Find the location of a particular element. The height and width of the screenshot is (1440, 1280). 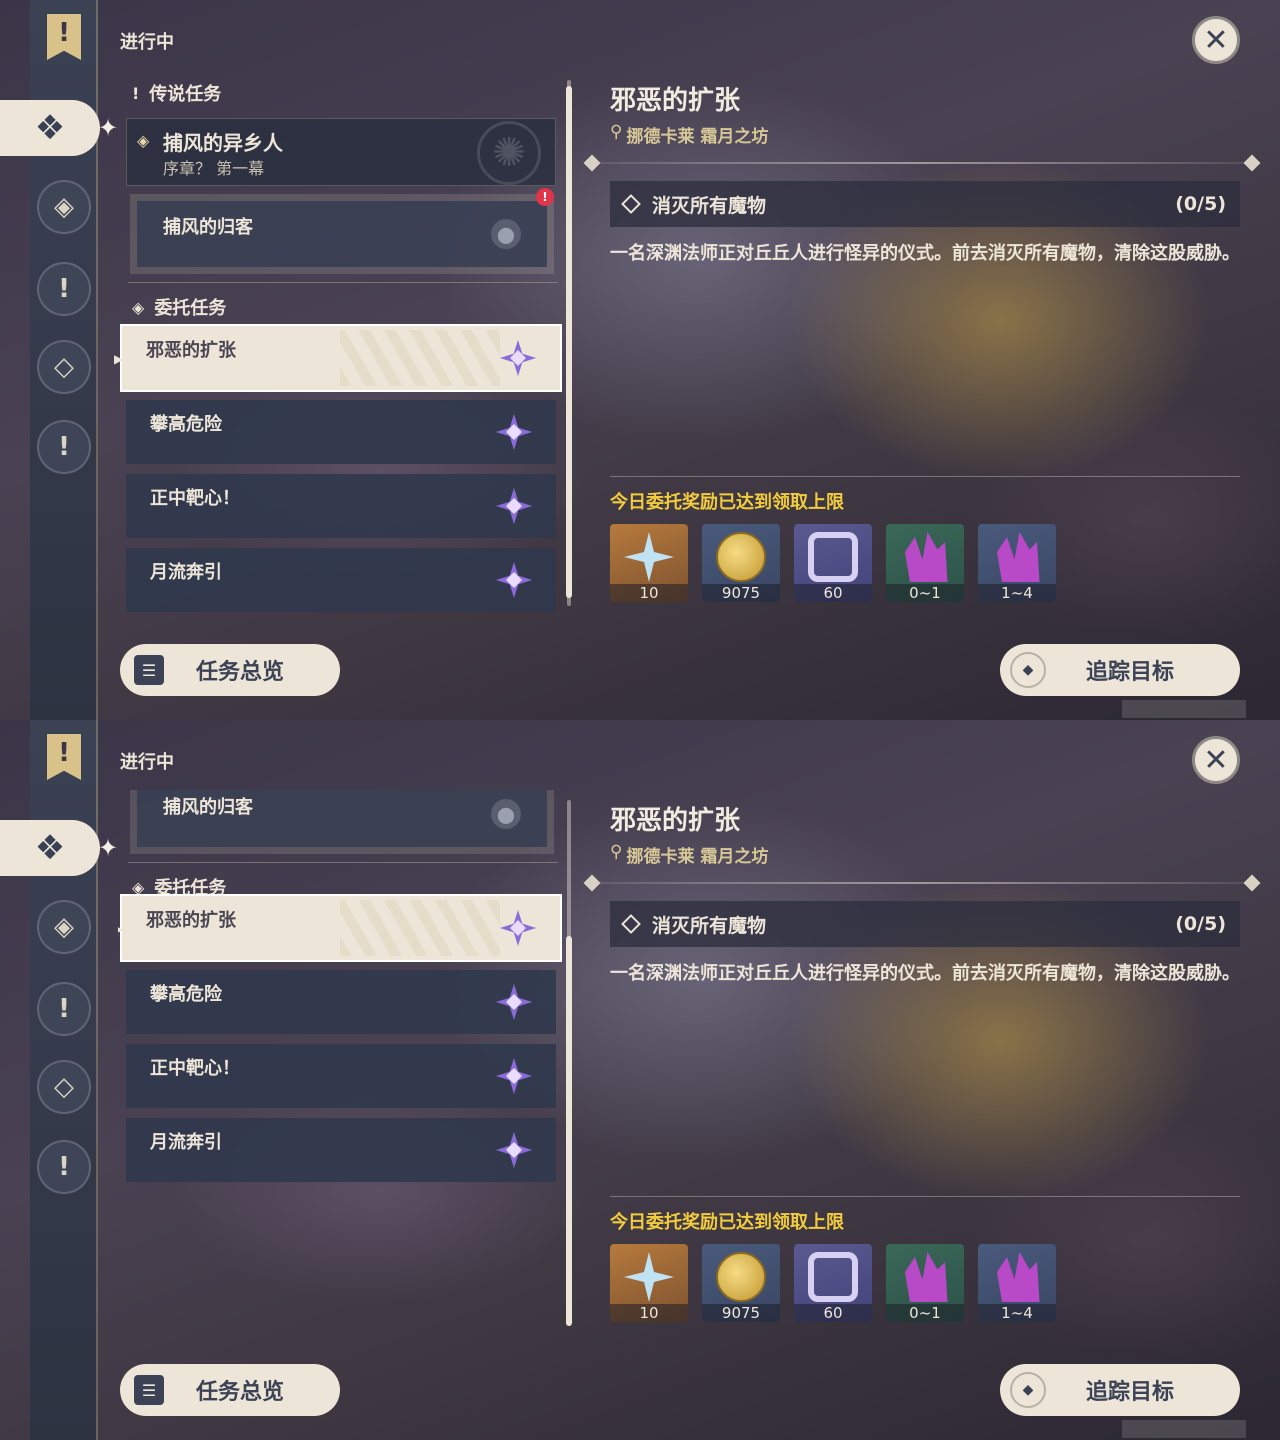

reward-divider is located at coordinates (925, 476).